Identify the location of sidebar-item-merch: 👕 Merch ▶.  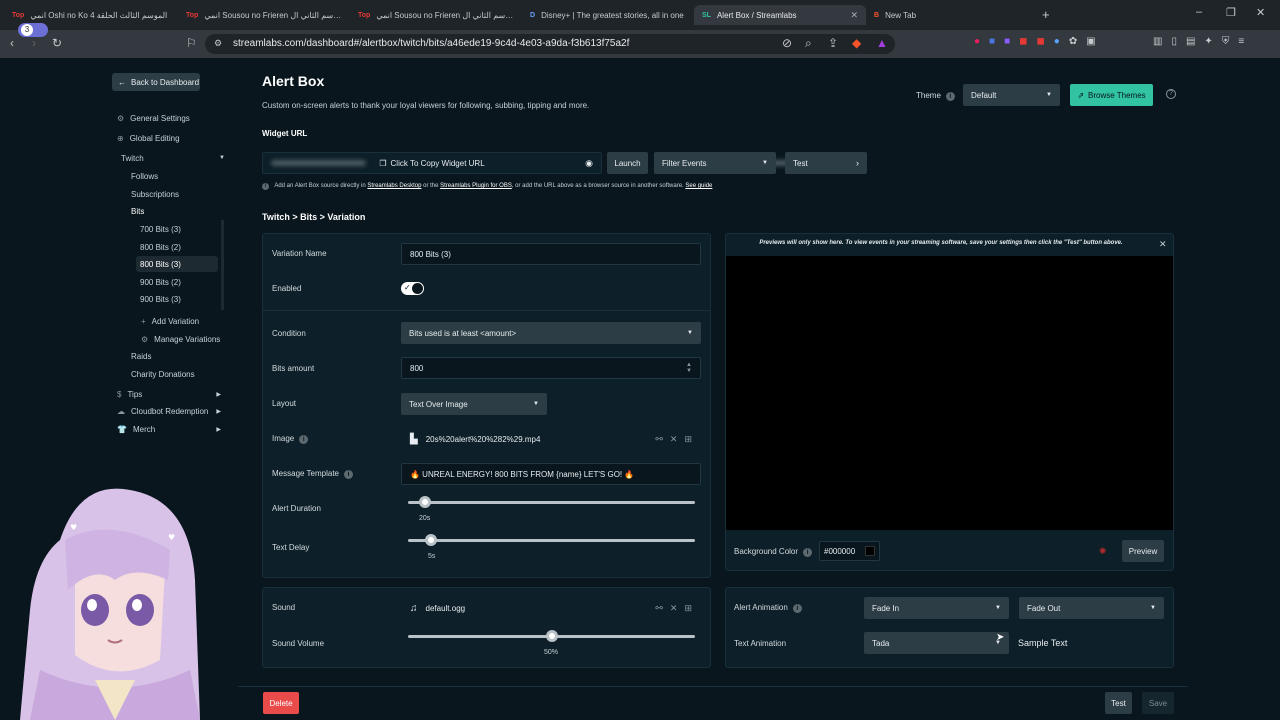
(169, 429).